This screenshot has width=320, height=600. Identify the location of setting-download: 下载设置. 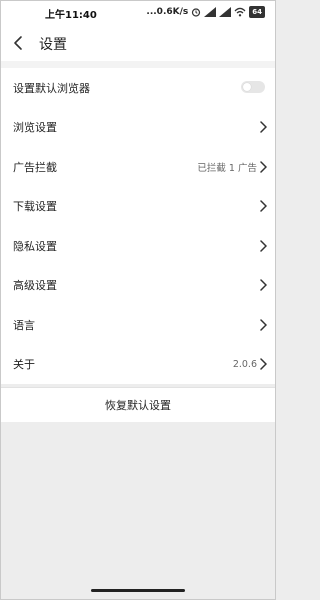
(138, 207).